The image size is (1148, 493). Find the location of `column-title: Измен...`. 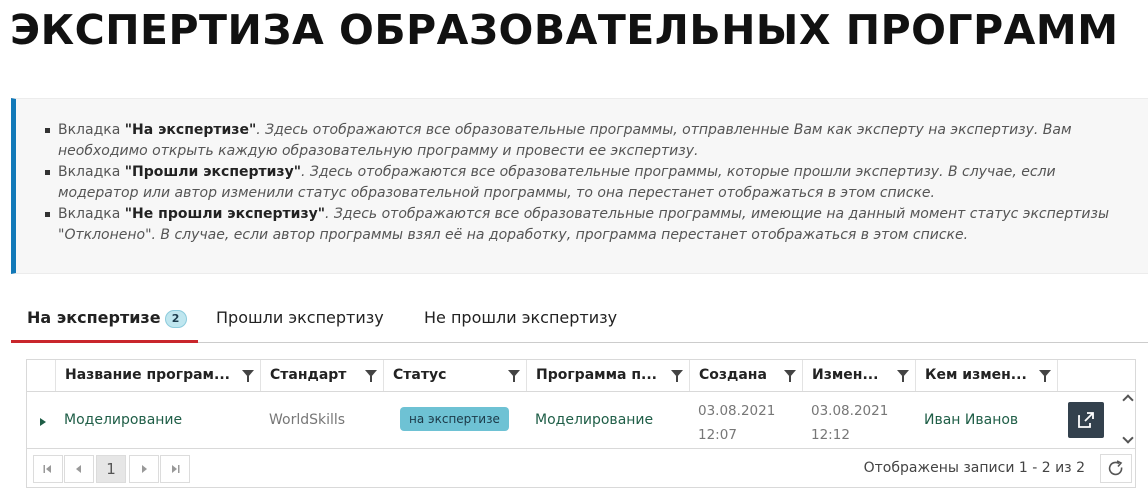

column-title: Измен... is located at coordinates (845, 375).